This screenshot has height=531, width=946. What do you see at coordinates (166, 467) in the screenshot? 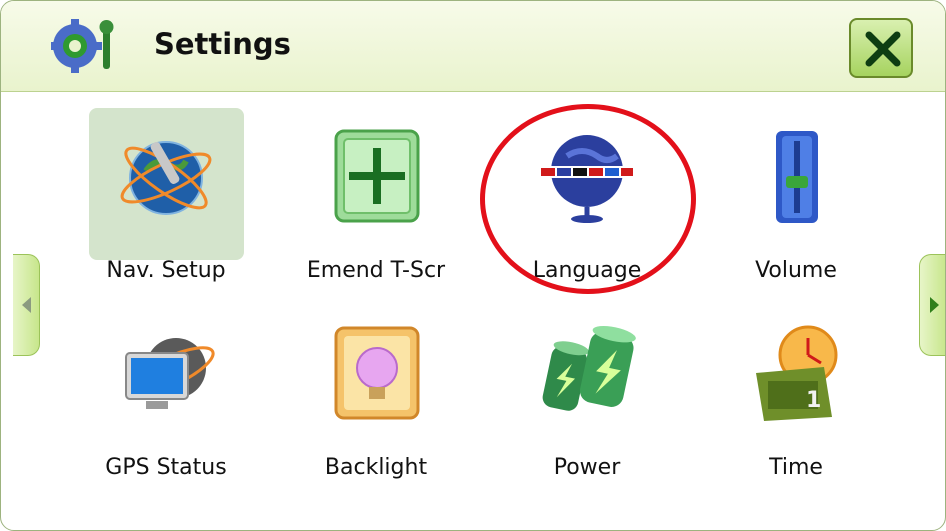
I see `menu-item-label: GPS Status` at bounding box center [166, 467].